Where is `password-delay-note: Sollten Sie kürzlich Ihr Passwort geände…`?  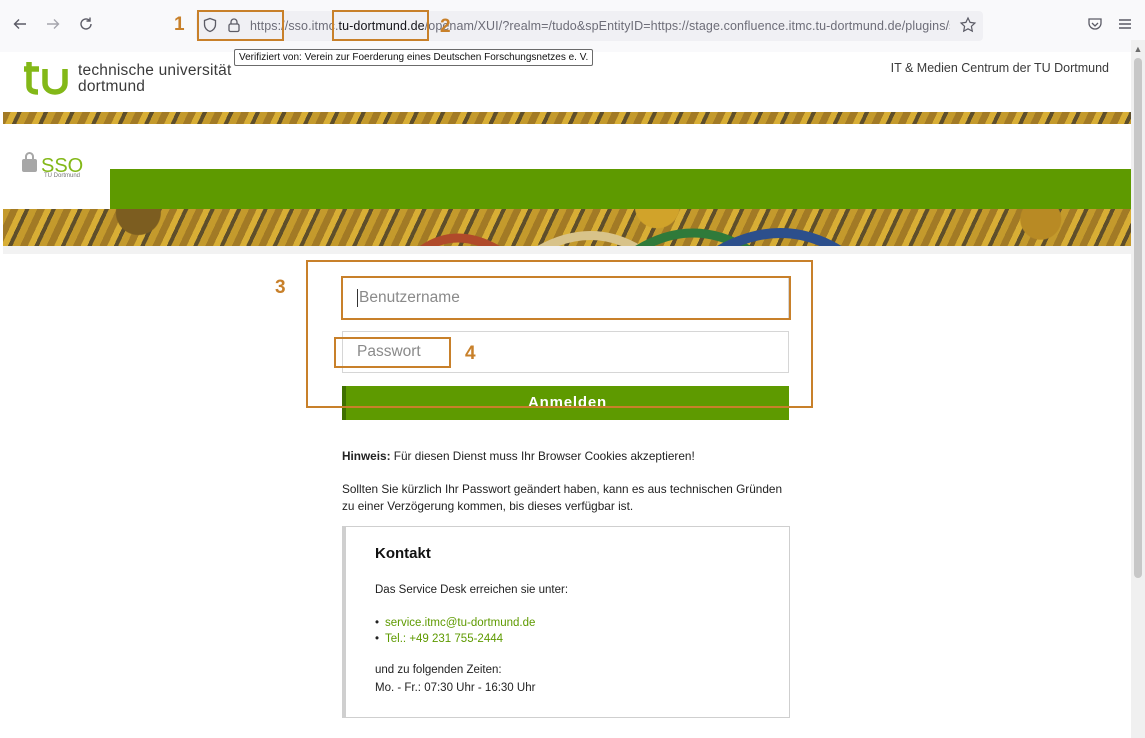
password-delay-note: Sollten Sie kürzlich Ihr Passwort geände… is located at coordinates (562, 497).